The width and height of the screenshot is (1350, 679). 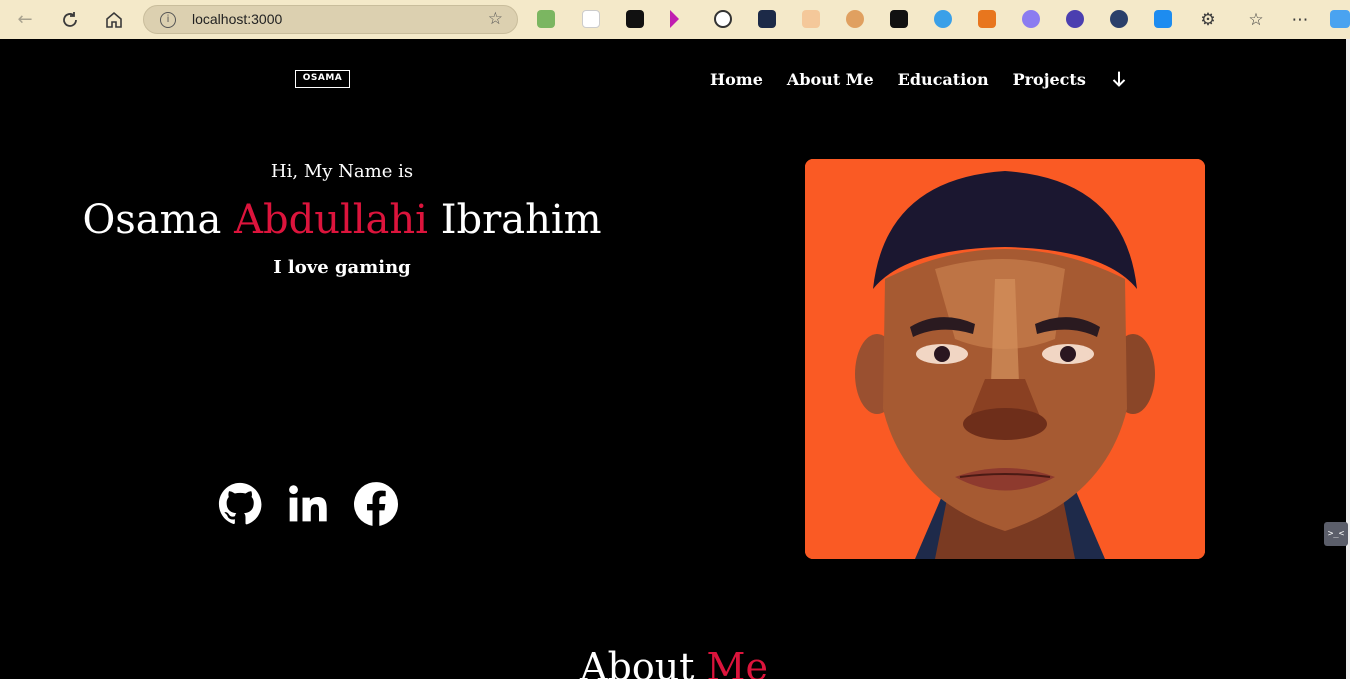 What do you see at coordinates (1336, 534) in the screenshot?
I see `dev-tools-widget-icon: >_<` at bounding box center [1336, 534].